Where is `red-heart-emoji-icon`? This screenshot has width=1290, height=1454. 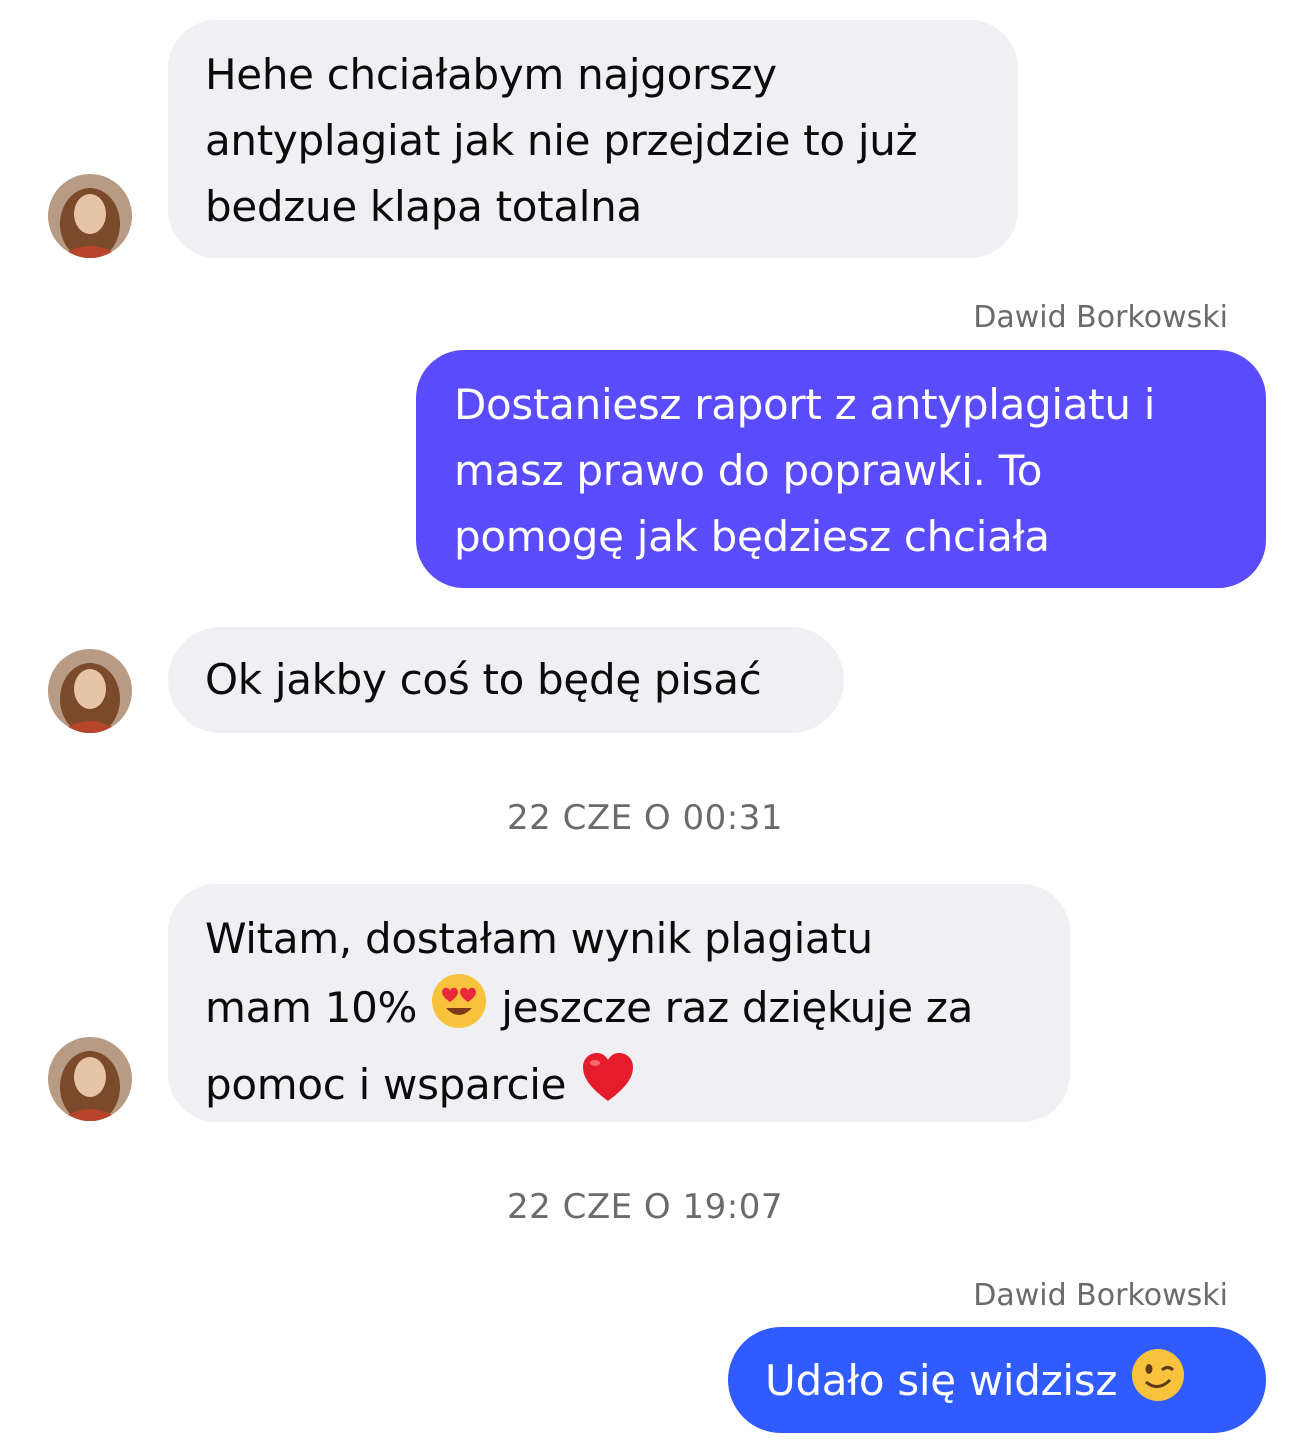
red-heart-emoji-icon is located at coordinates (608, 1087).